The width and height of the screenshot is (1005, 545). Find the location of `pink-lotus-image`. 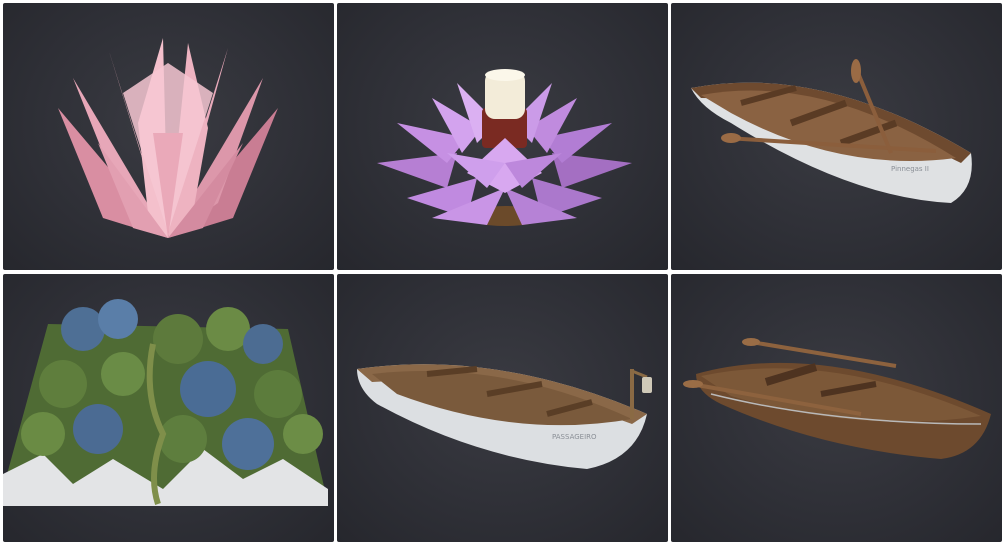

pink-lotus-image is located at coordinates (168, 138).